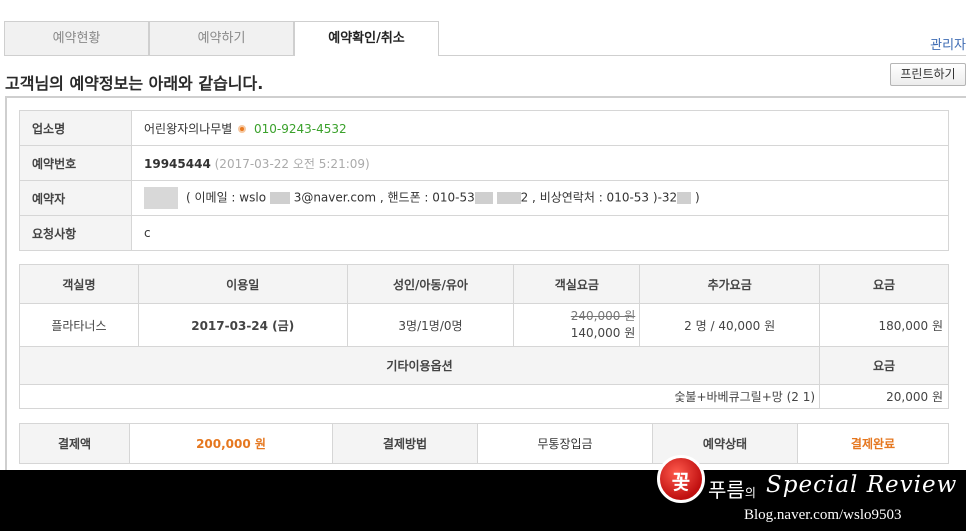 This screenshot has width=966, height=531. What do you see at coordinates (384, 197) in the screenshot?
I see `booker-email-suffix: 3@naver.com , 핸드폰 : 010-53` at bounding box center [384, 197].